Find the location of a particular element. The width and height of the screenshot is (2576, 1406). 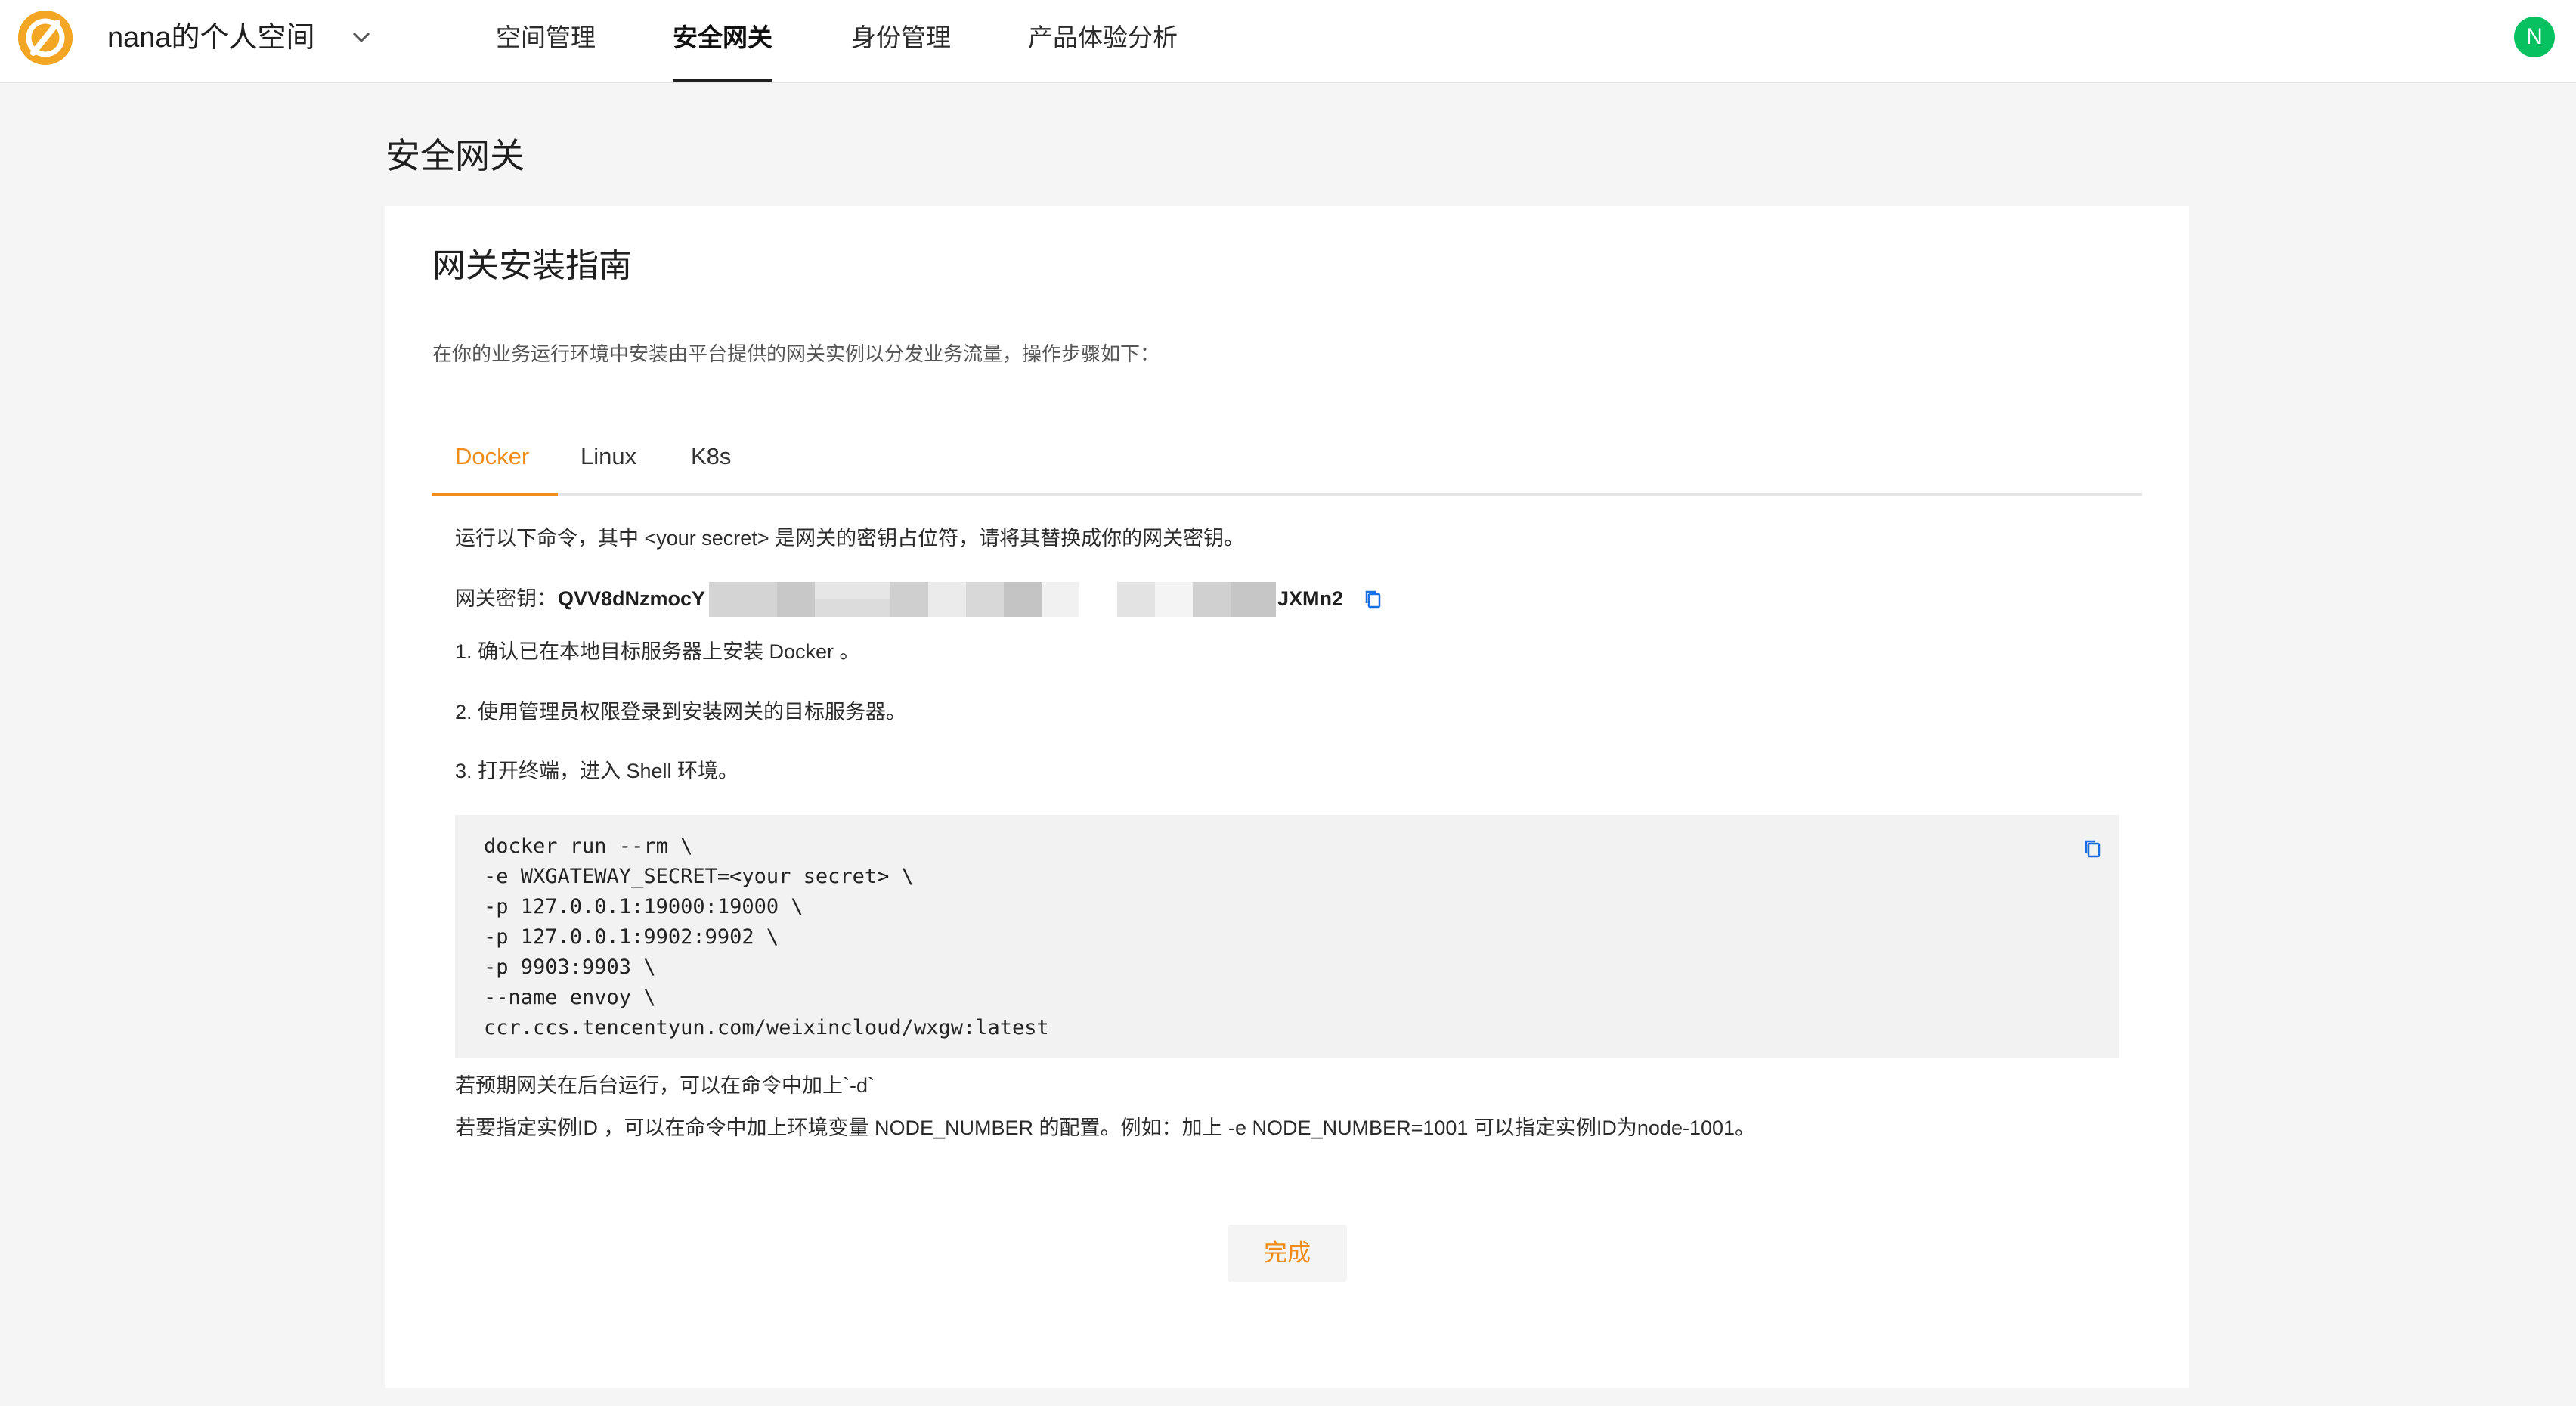

top-bar: nana的个人空间 空间管理 安全网关 身份管理 产品体验分析 N is located at coordinates (1288, 41).